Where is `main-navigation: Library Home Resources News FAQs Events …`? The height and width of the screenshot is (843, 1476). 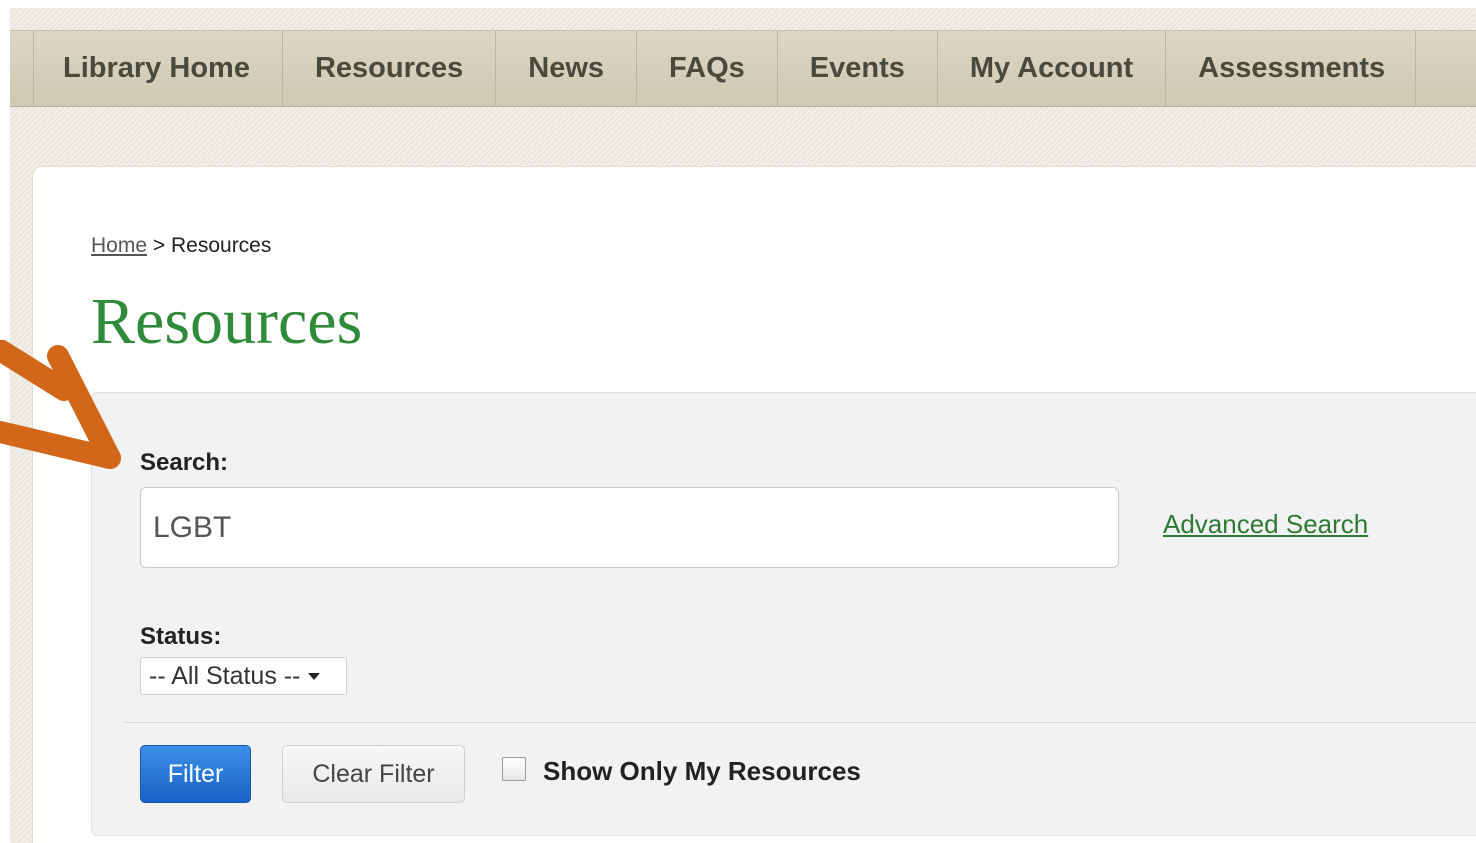 main-navigation: Library Home Resources News FAQs Events … is located at coordinates (743, 68).